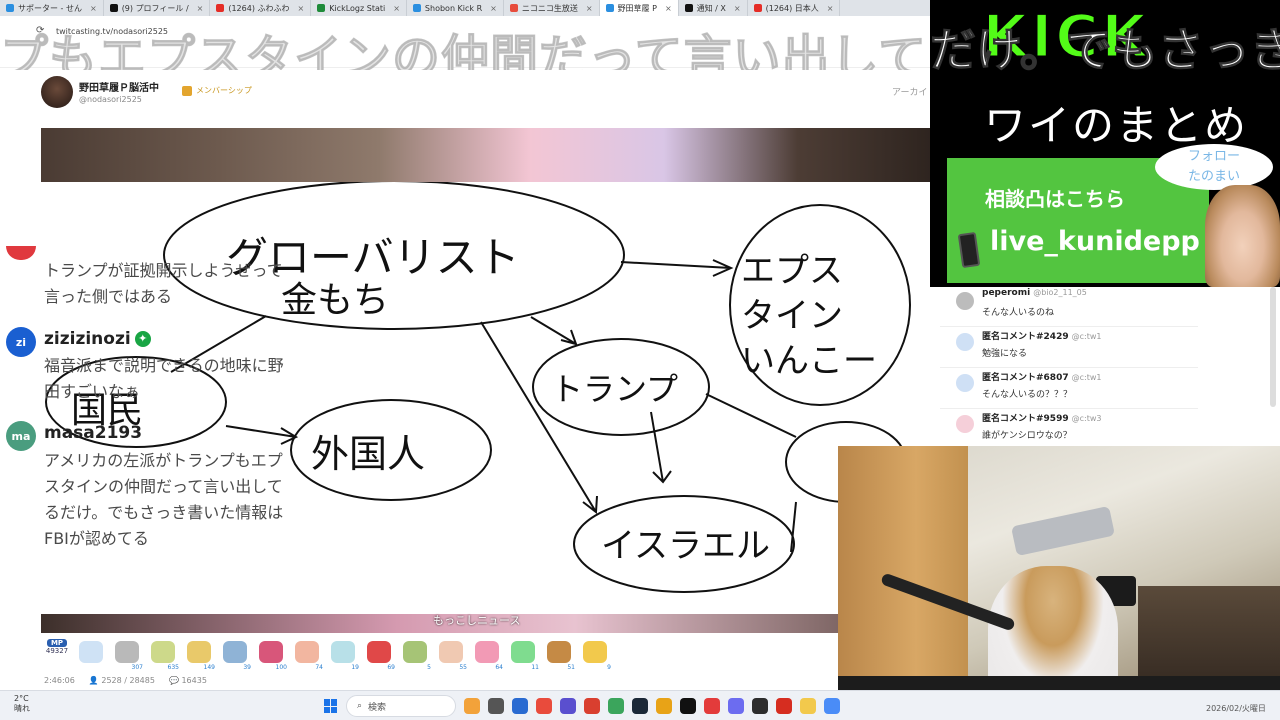  I want to click on gift-item: 19, so click(344, 655).